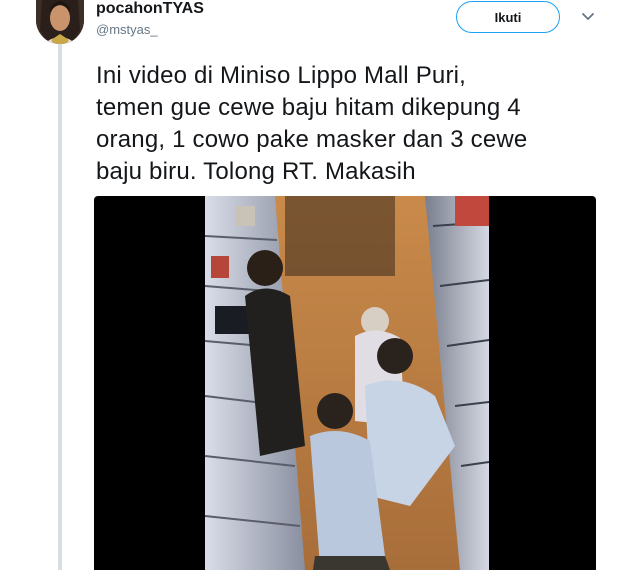 The image size is (624, 570). What do you see at coordinates (127, 29) in the screenshot?
I see `user-handle: @mstyas_` at bounding box center [127, 29].